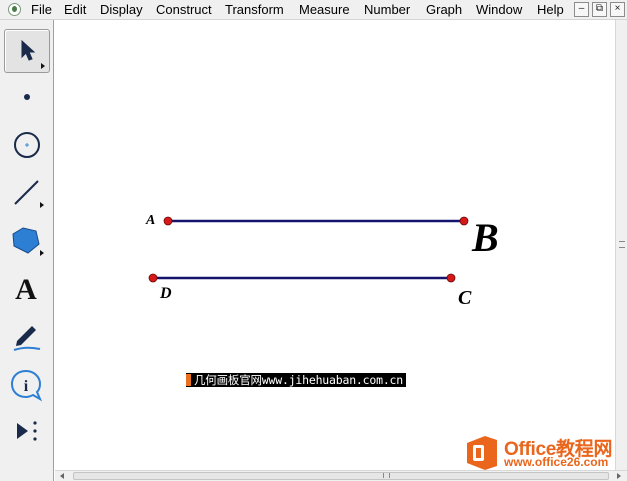  What do you see at coordinates (153, 278) in the screenshot?
I see `point-d` at bounding box center [153, 278].